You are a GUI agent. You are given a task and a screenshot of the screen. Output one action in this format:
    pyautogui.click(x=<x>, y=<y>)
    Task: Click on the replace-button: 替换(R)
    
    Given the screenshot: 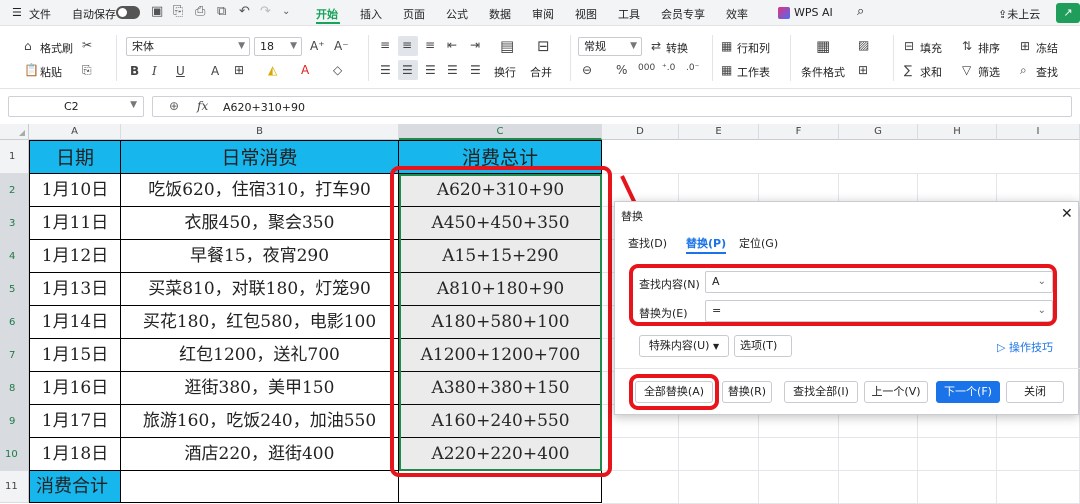 What is the action you would take?
    pyautogui.click(x=747, y=392)
    